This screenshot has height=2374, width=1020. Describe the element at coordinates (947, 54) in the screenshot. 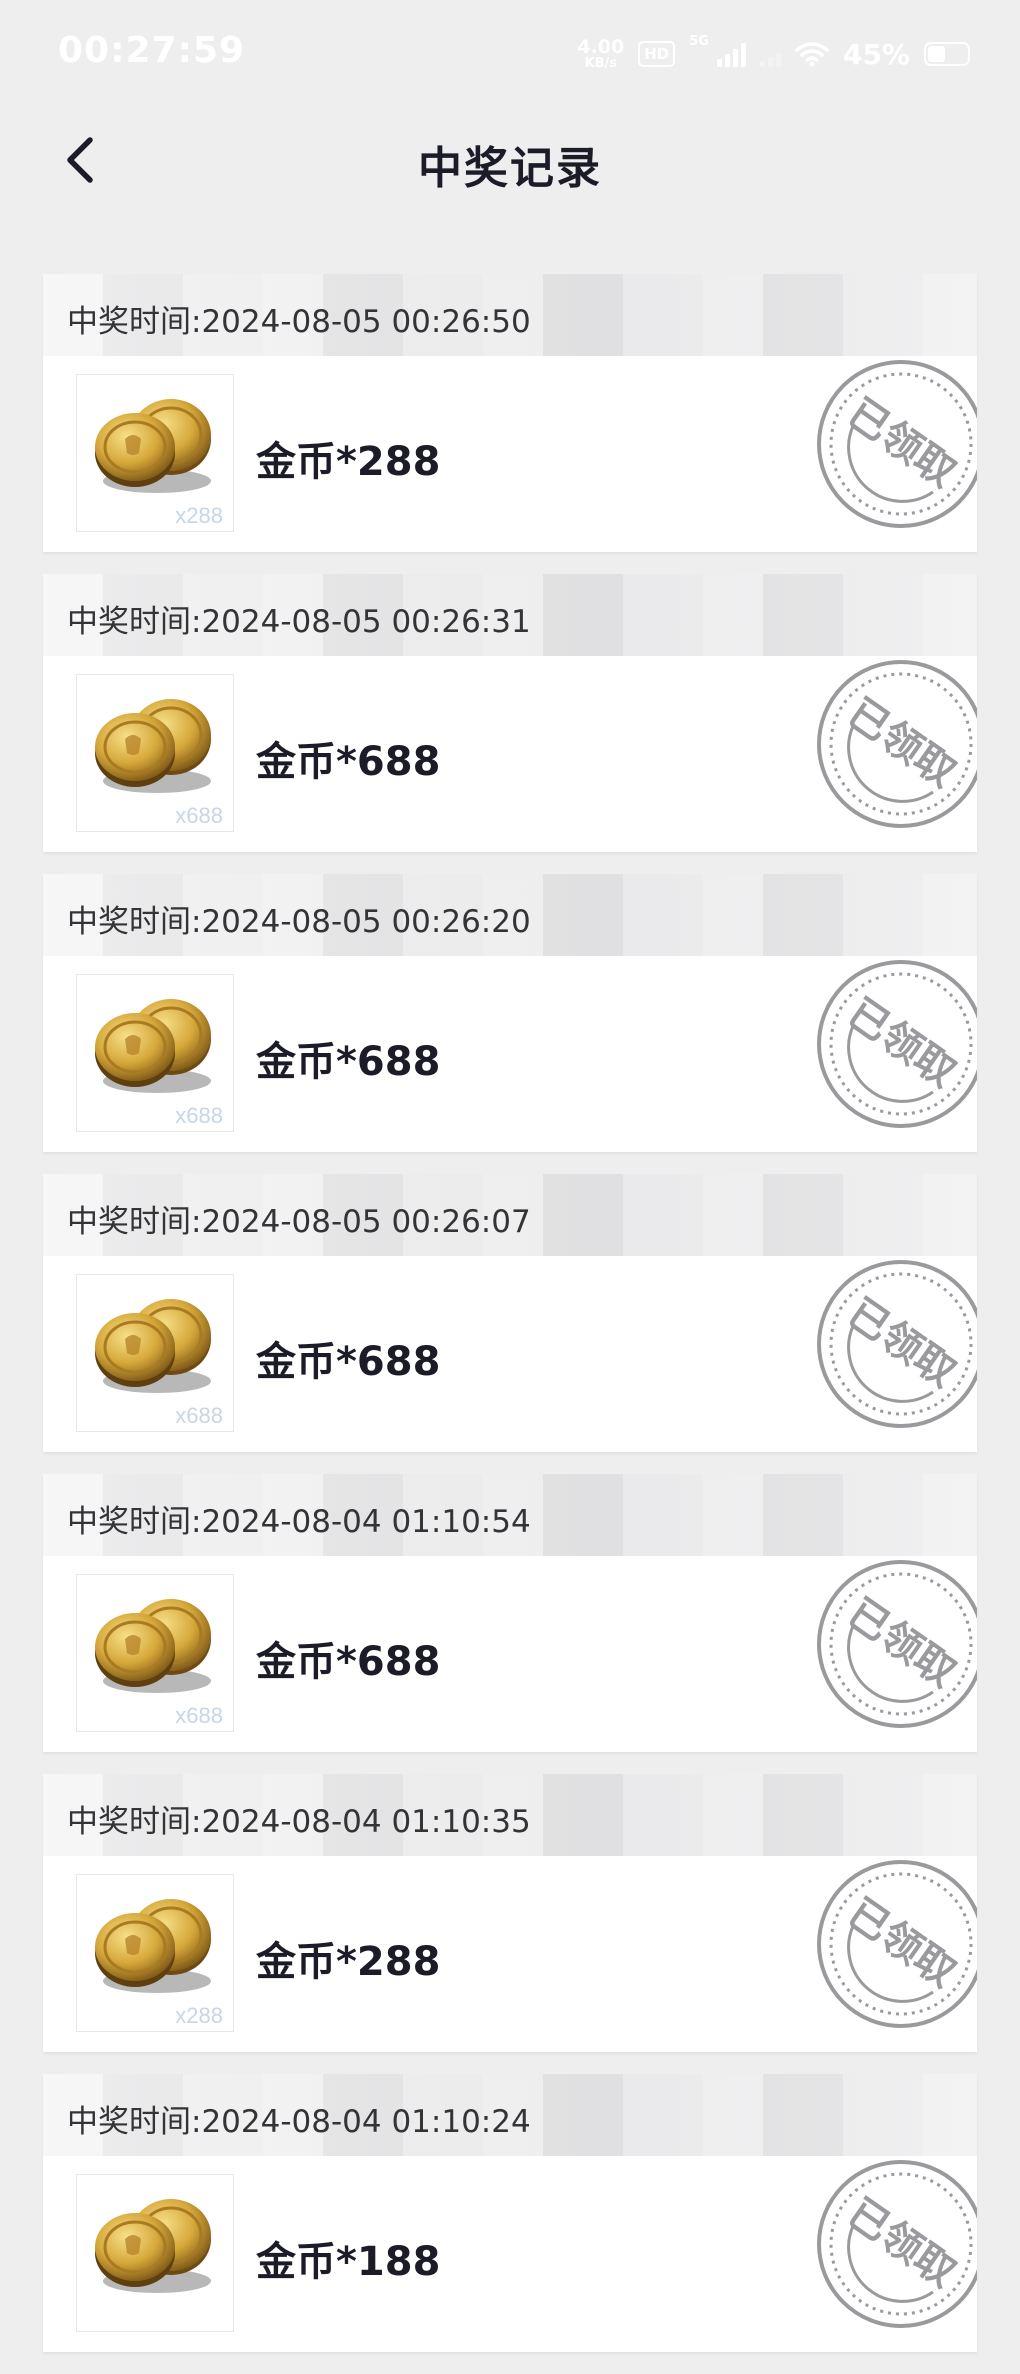

I see `battery-icon` at that location.